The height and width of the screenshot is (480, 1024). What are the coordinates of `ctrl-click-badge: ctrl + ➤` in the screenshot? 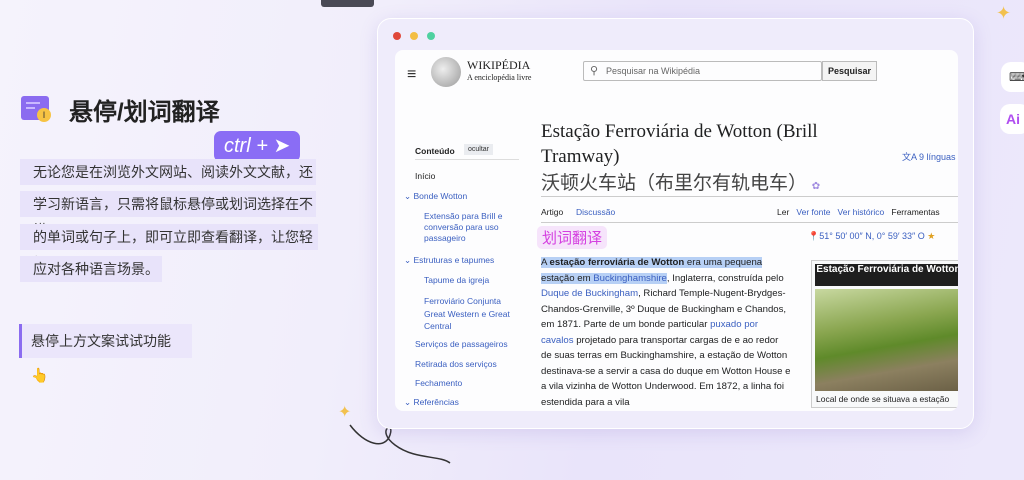 It's located at (257, 146).